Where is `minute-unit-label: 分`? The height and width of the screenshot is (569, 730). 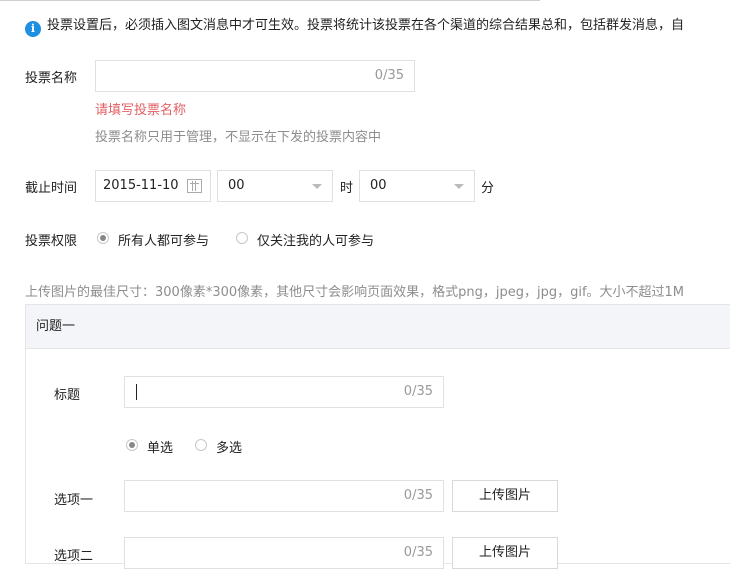
minute-unit-label: 分 is located at coordinates (488, 188).